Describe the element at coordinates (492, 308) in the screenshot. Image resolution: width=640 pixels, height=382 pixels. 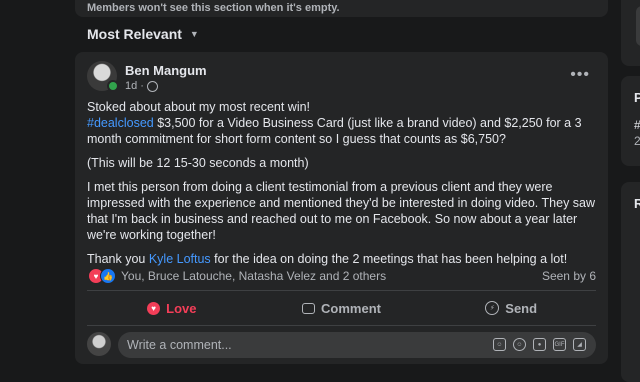
I see `messenger-icon: ⚡` at that location.